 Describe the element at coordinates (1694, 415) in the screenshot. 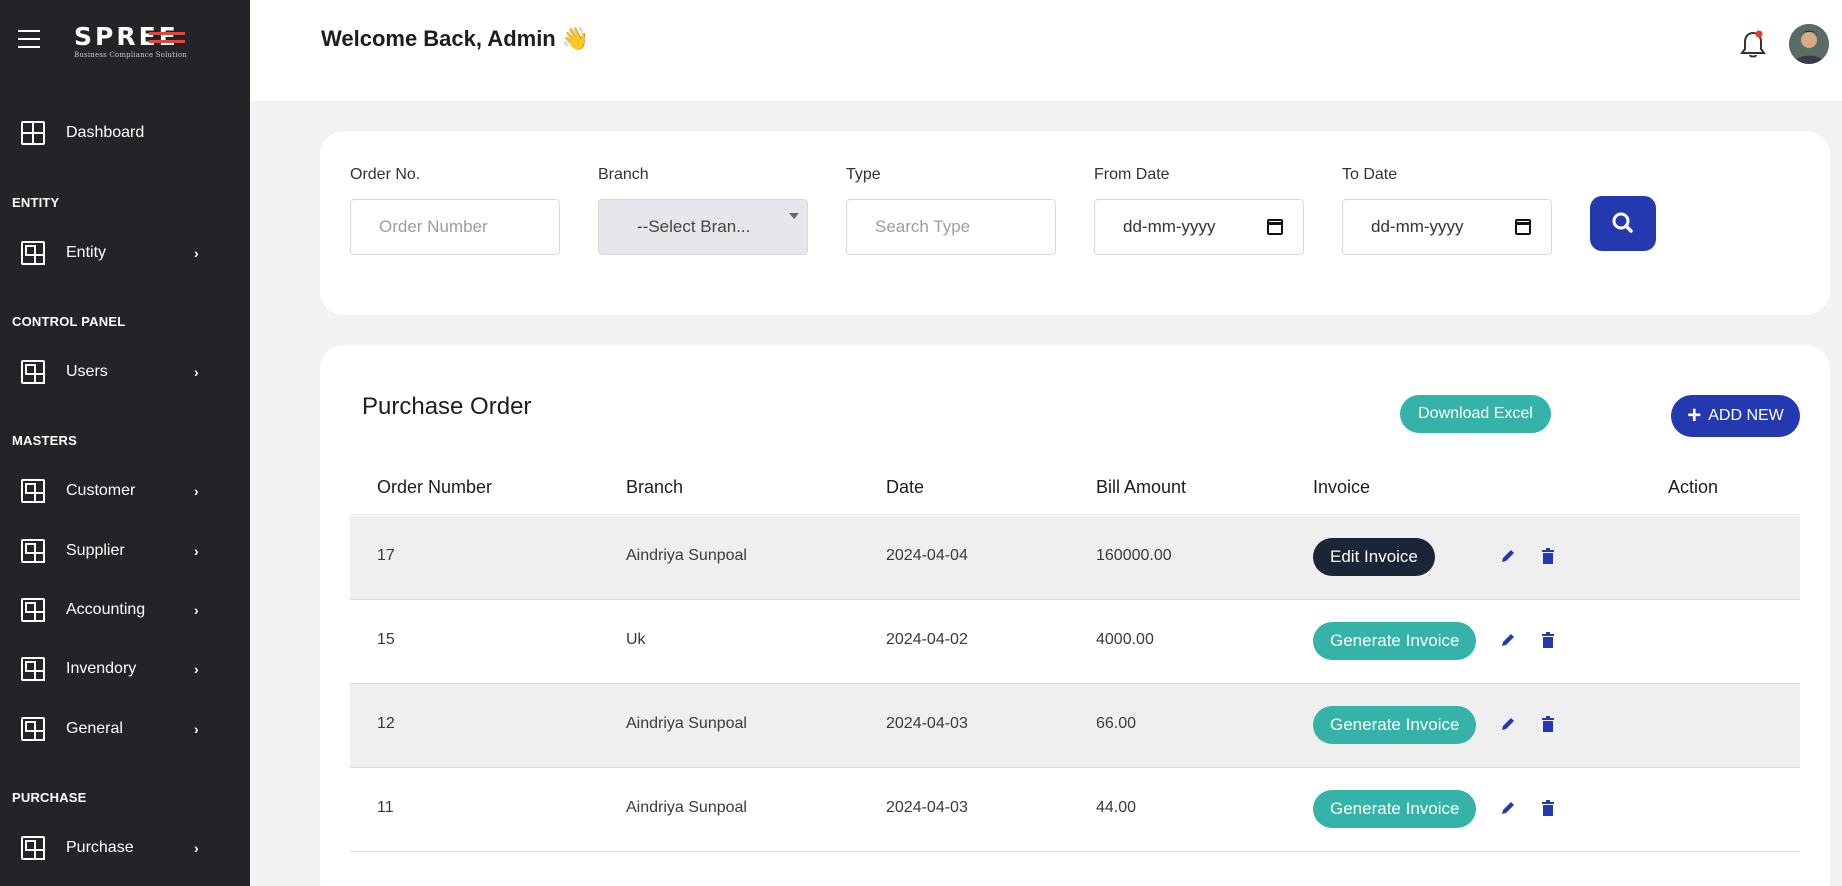

I see `plus-icon: +` at that location.